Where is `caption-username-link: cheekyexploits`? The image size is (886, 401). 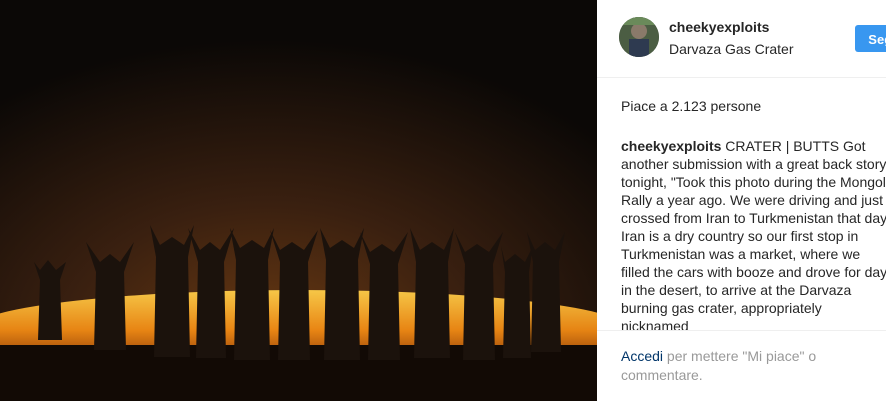 caption-username-link: cheekyexploits is located at coordinates (671, 146).